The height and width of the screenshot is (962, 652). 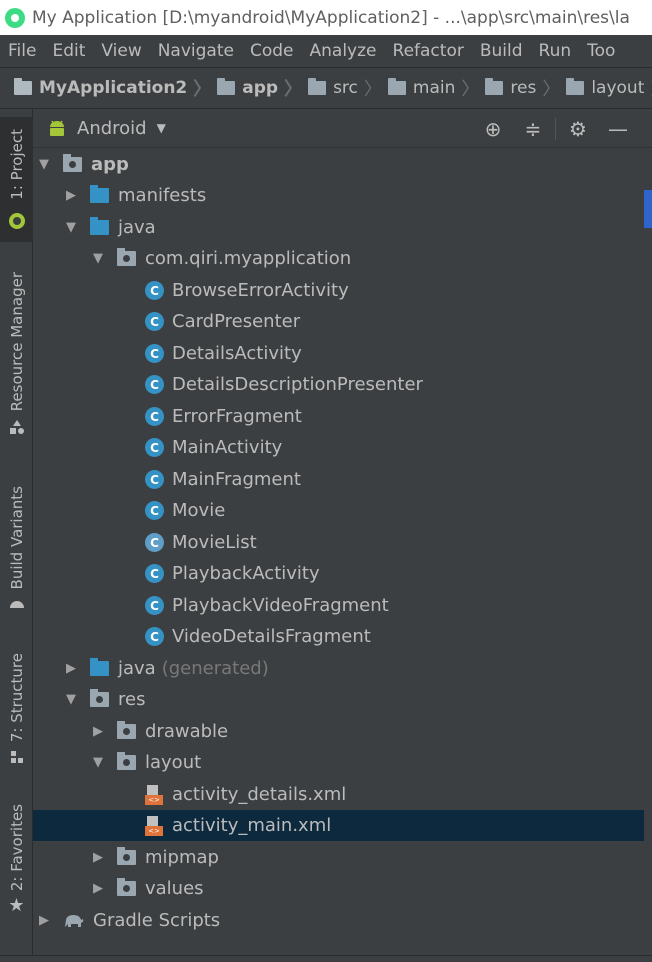 I want to click on tree-node-java-generated: ▶ java (generated), so click(x=338, y=668).